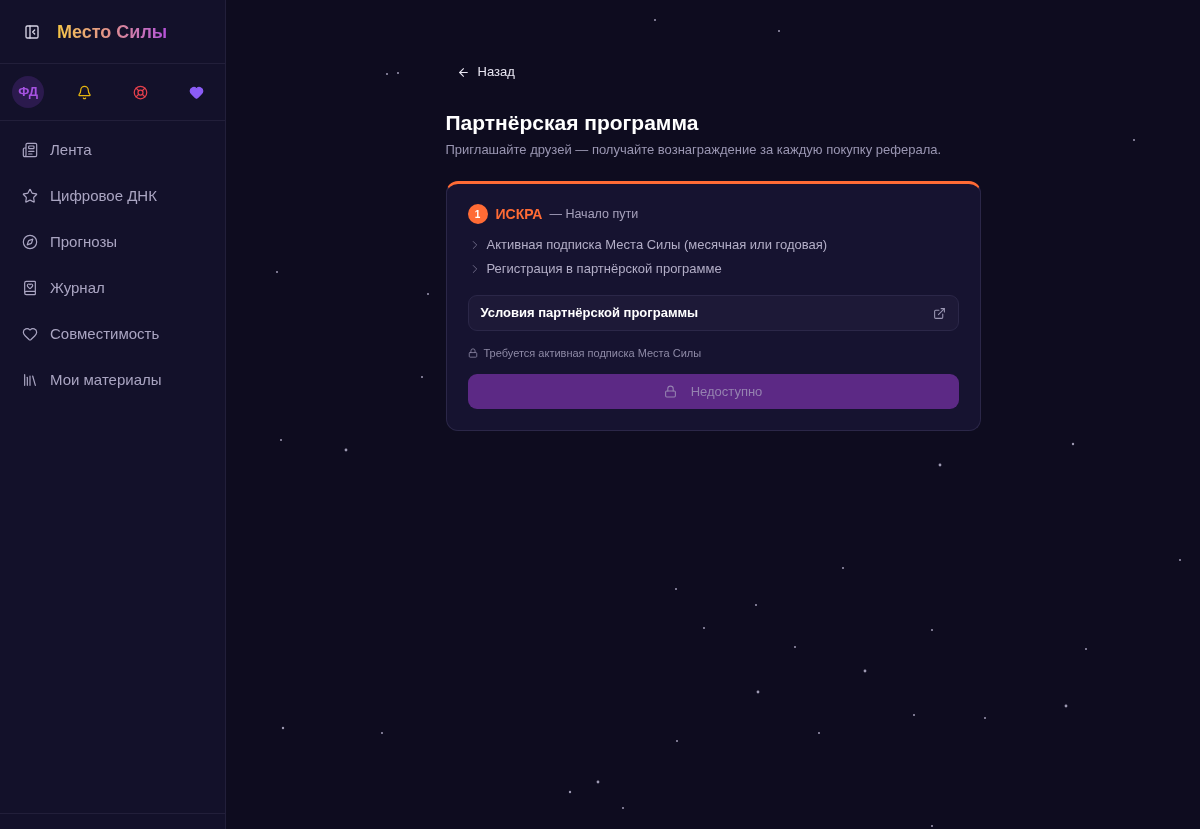  I want to click on book-heart-icon, so click(30, 288).